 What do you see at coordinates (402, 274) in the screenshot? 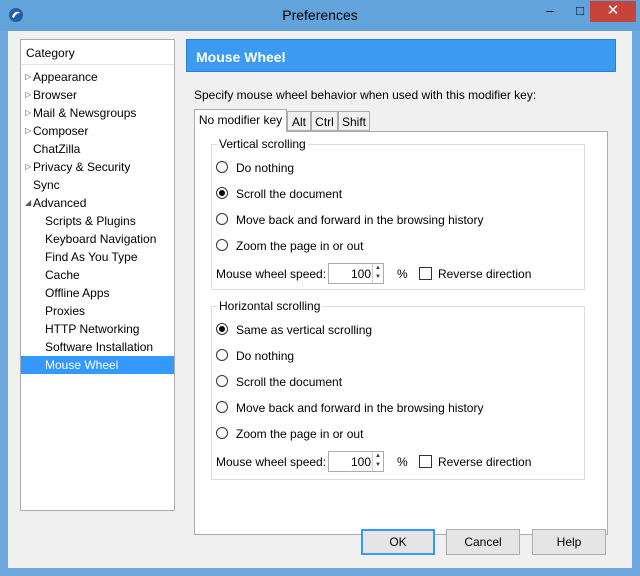
I see `vertical-speed-unit: %` at bounding box center [402, 274].